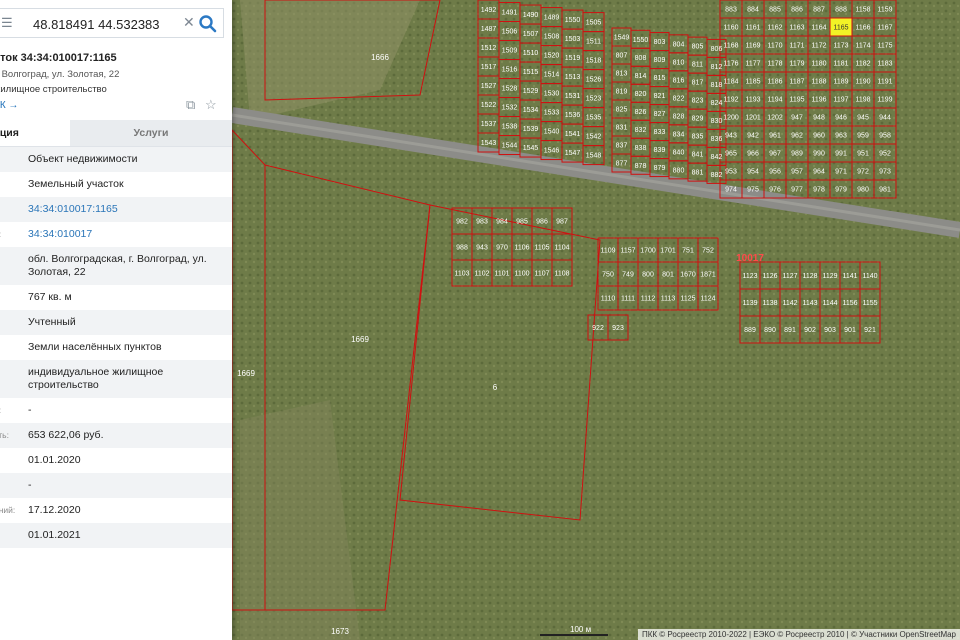 This screenshot has height=640, width=960. I want to click on parcel-number: 1193, so click(752, 100).